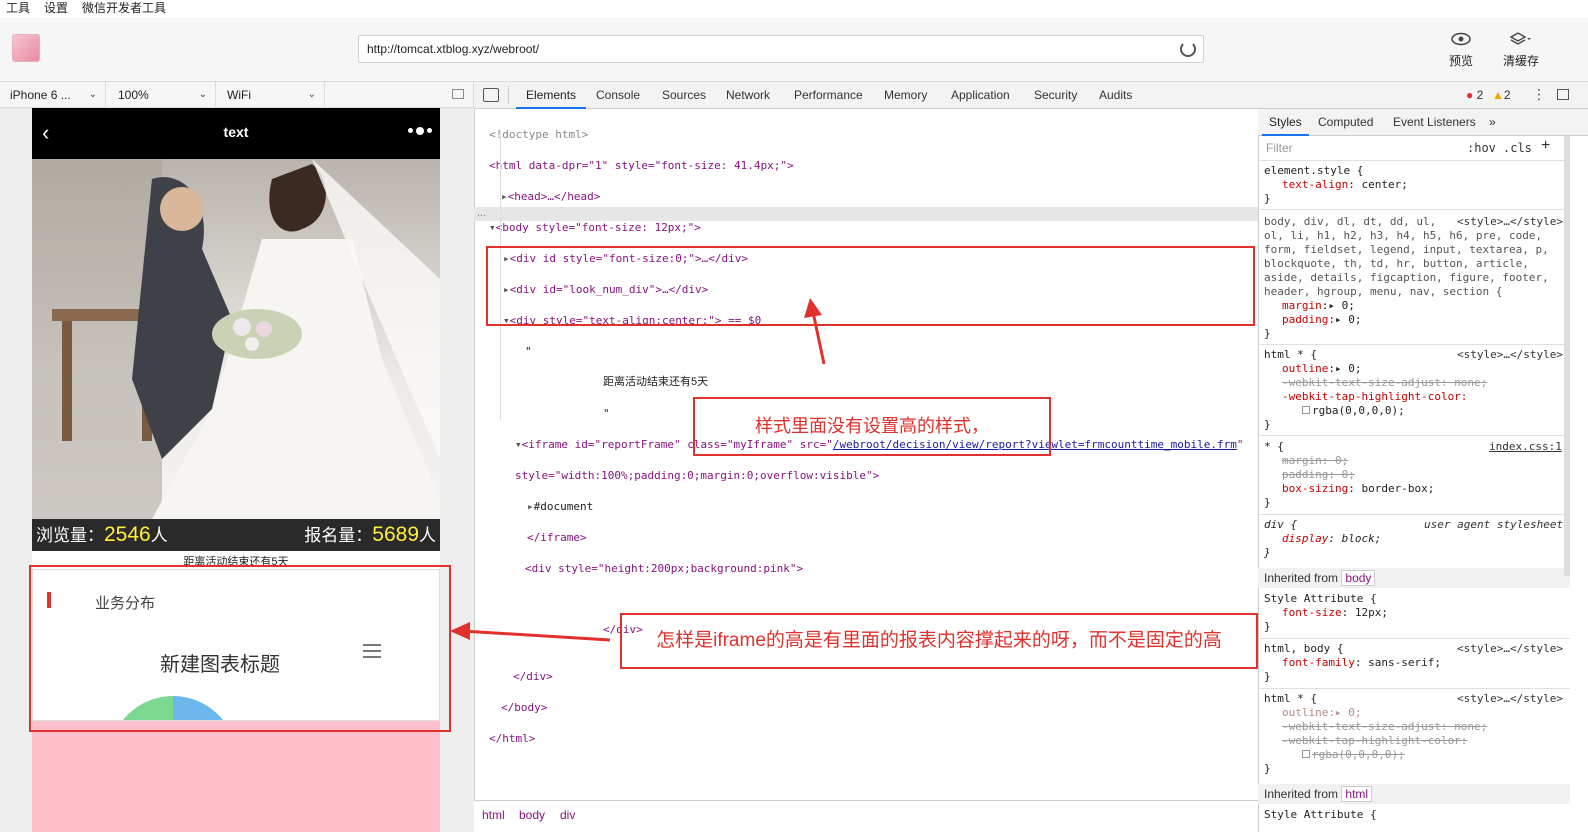 The width and height of the screenshot is (1588, 832). What do you see at coordinates (536, 635) in the screenshot?
I see `arrow-to-iframe` at bounding box center [536, 635].